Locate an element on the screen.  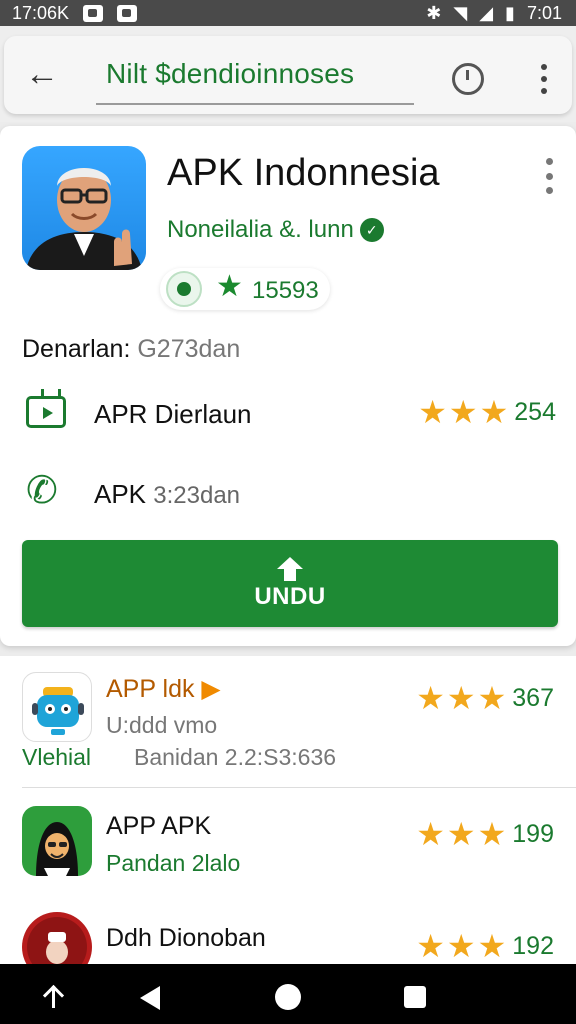
nav-recents-icon is located at coordinates (415, 997).